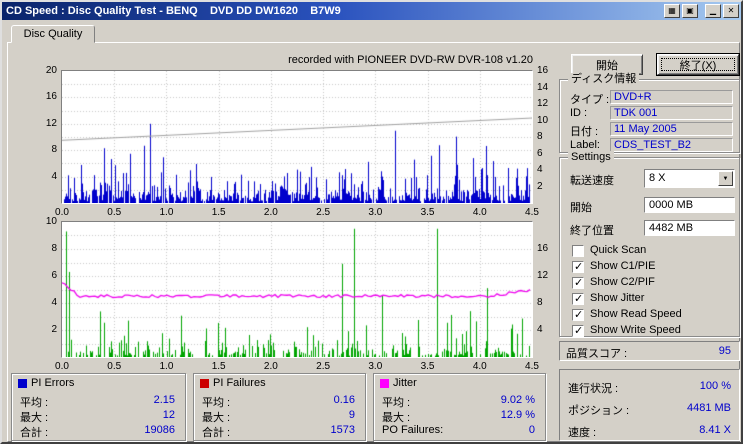 This screenshot has width=743, height=444. Describe the element at coordinates (458, 401) in the screenshot. I see `legend-stat-row: 平均 : 9.02 %` at that location.